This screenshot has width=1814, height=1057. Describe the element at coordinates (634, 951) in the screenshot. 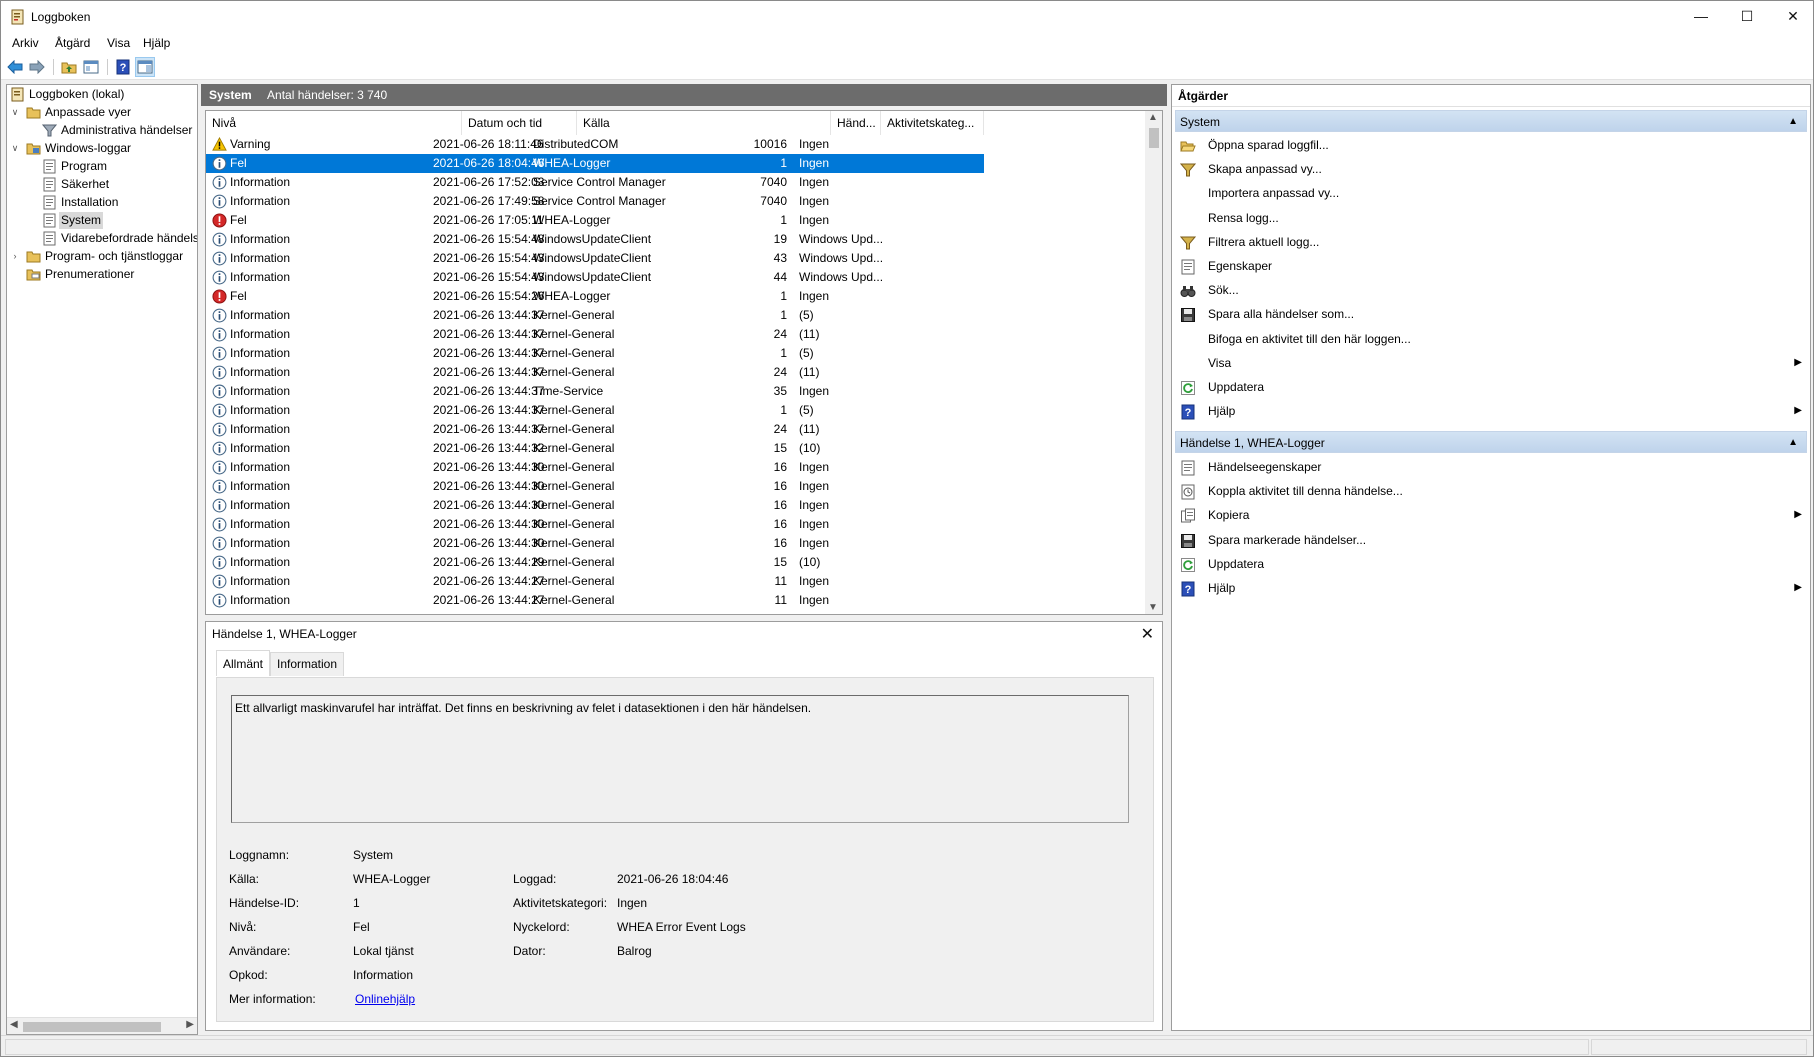

I see `field-value-computer: Balrog` at that location.